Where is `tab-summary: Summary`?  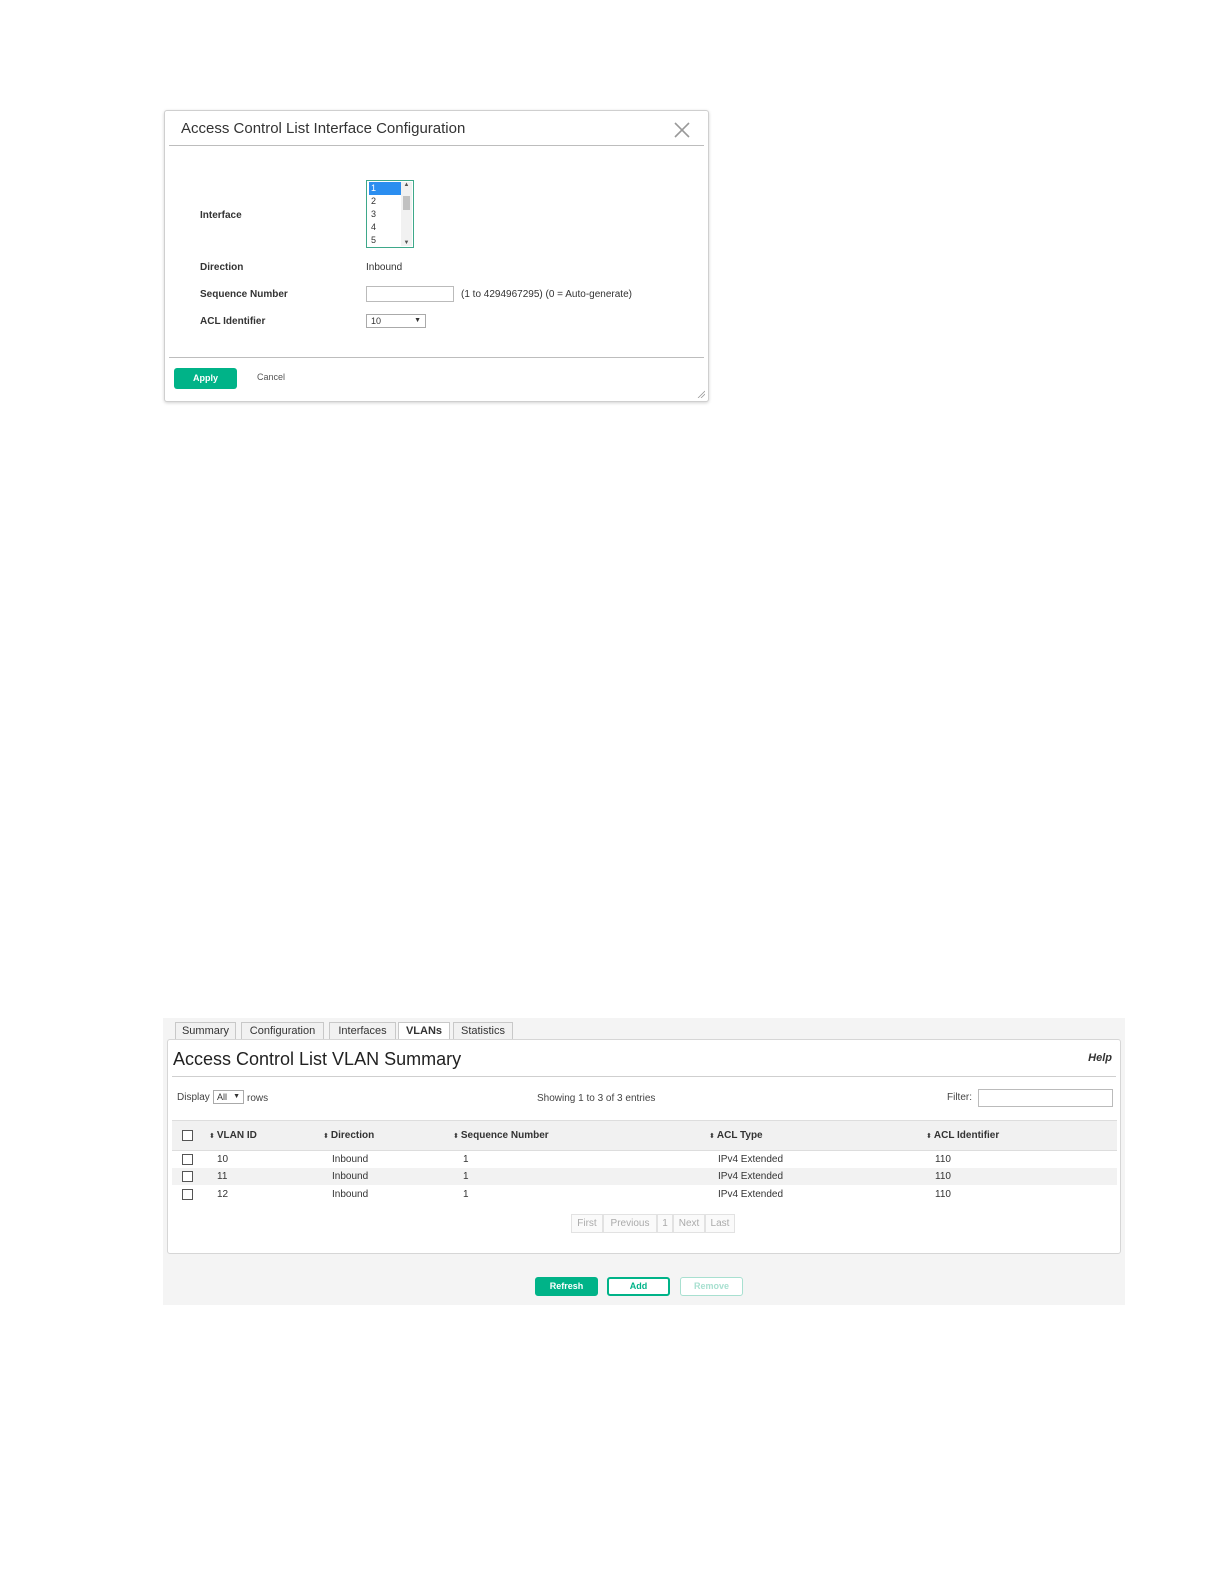
tab-summary: Summary is located at coordinates (205, 1030).